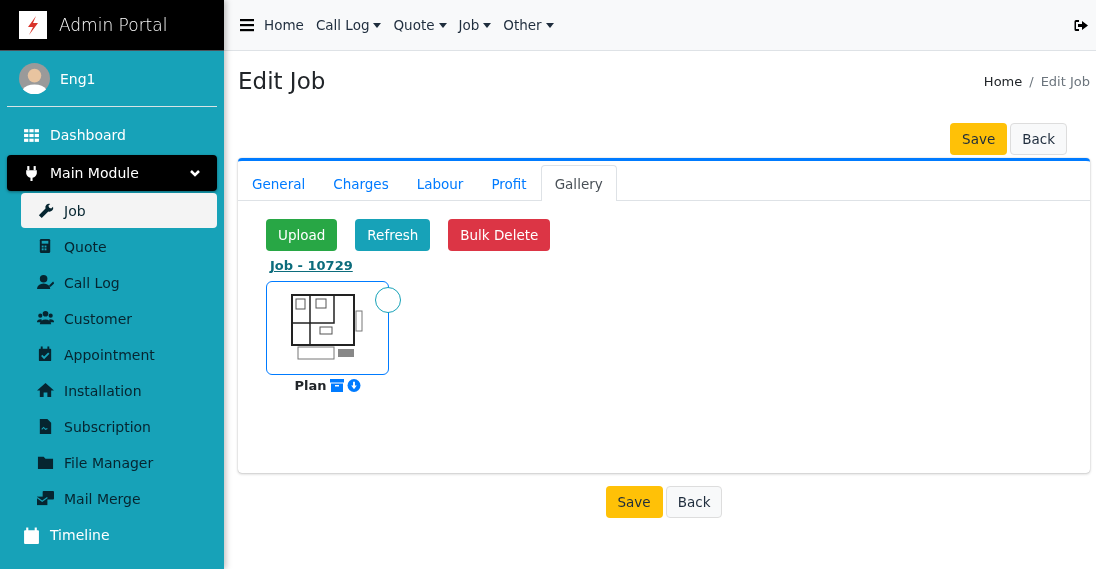  I want to click on nav-link: Quote, so click(420, 25).